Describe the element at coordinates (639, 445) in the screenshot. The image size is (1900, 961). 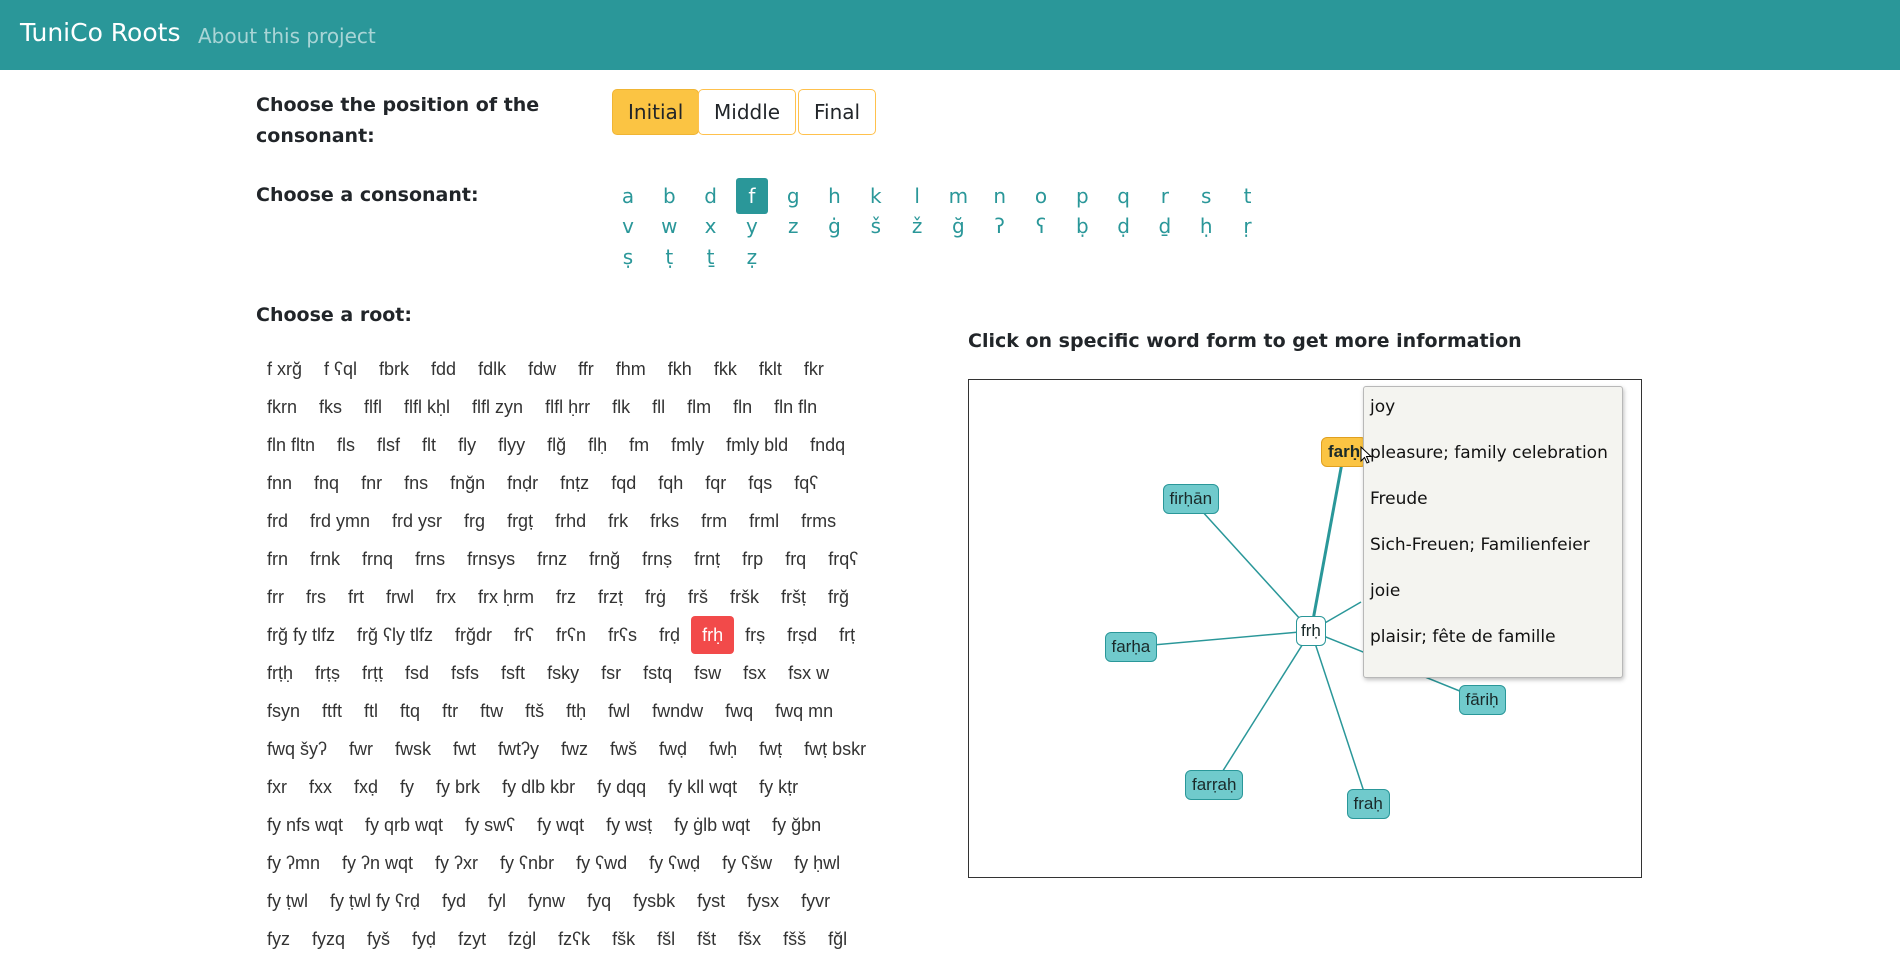
I see `root-item: fm` at that location.